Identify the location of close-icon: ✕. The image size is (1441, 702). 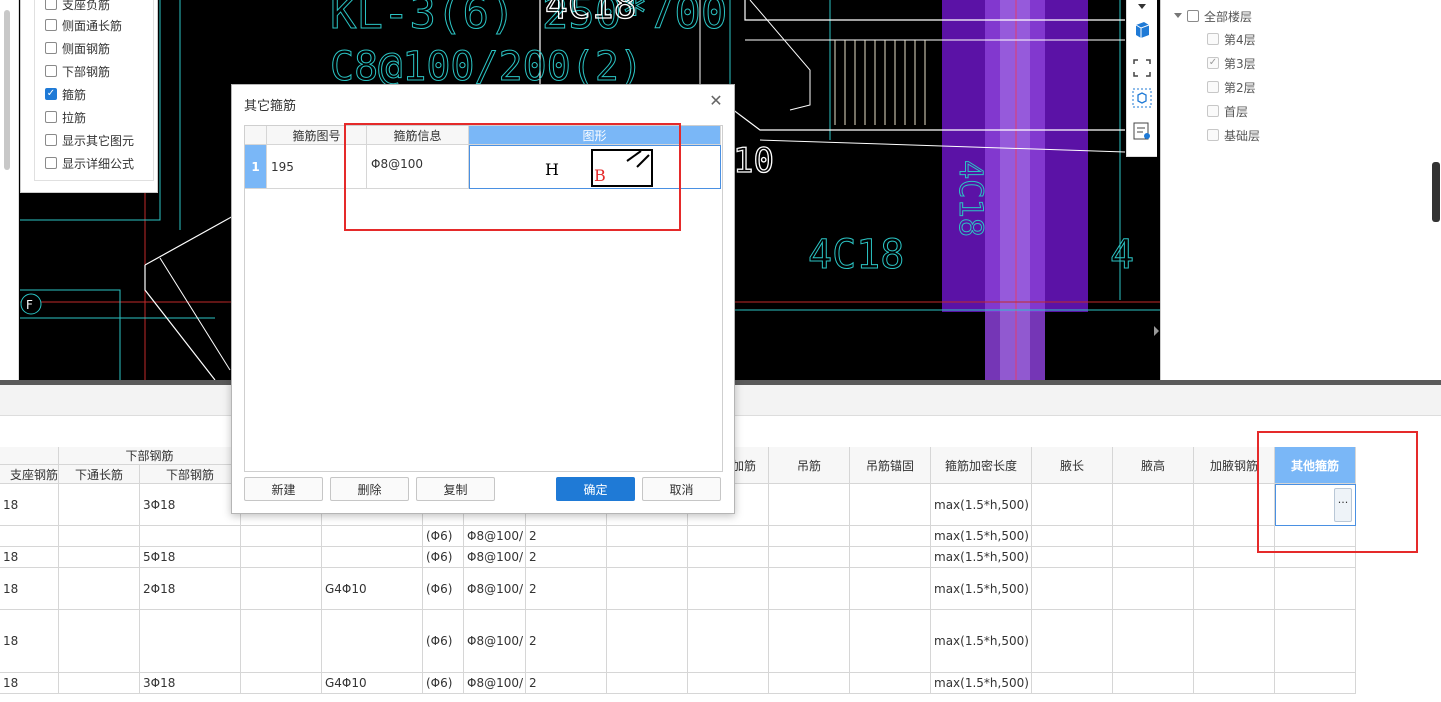
(716, 101).